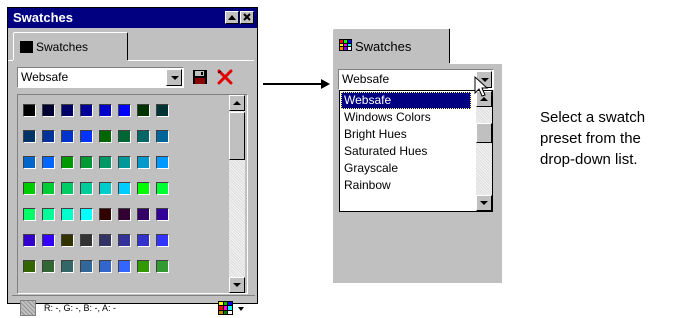  I want to click on swatch-menu-button, so click(232, 308).